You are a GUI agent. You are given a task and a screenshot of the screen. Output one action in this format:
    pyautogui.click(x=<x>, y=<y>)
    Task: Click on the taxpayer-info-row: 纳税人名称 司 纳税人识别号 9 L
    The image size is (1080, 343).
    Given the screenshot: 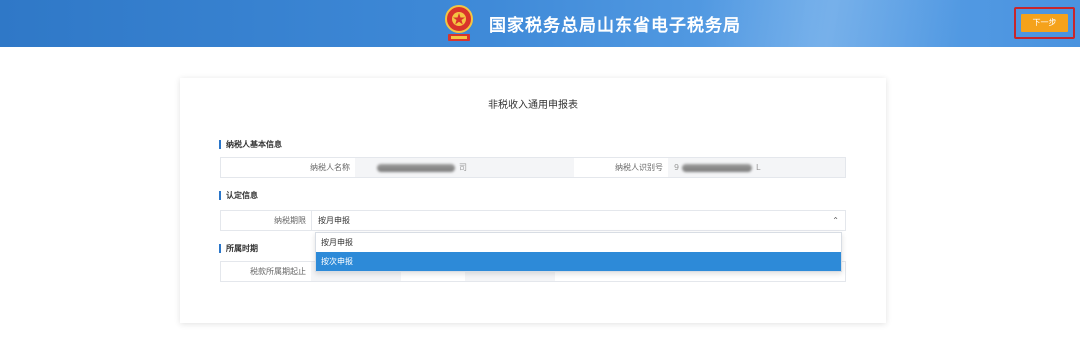 What is the action you would take?
    pyautogui.click(x=533, y=167)
    